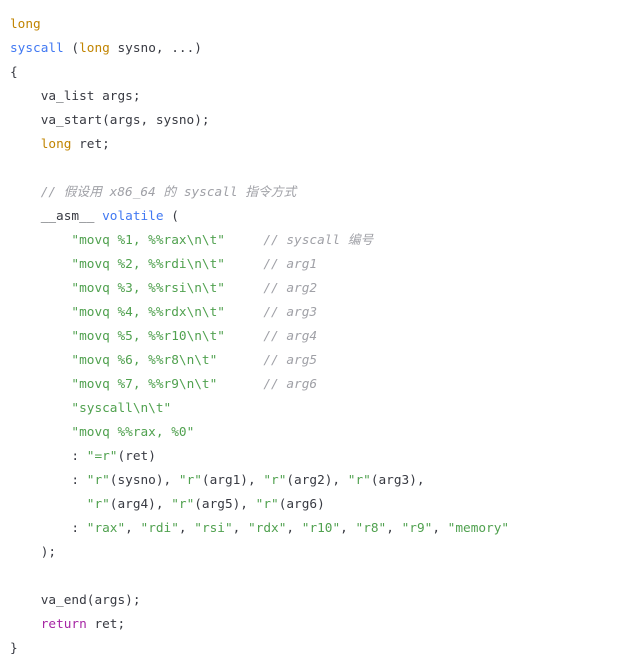 The image size is (621, 668). Describe the element at coordinates (315, 25) in the screenshot. I see `code-line: long` at that location.